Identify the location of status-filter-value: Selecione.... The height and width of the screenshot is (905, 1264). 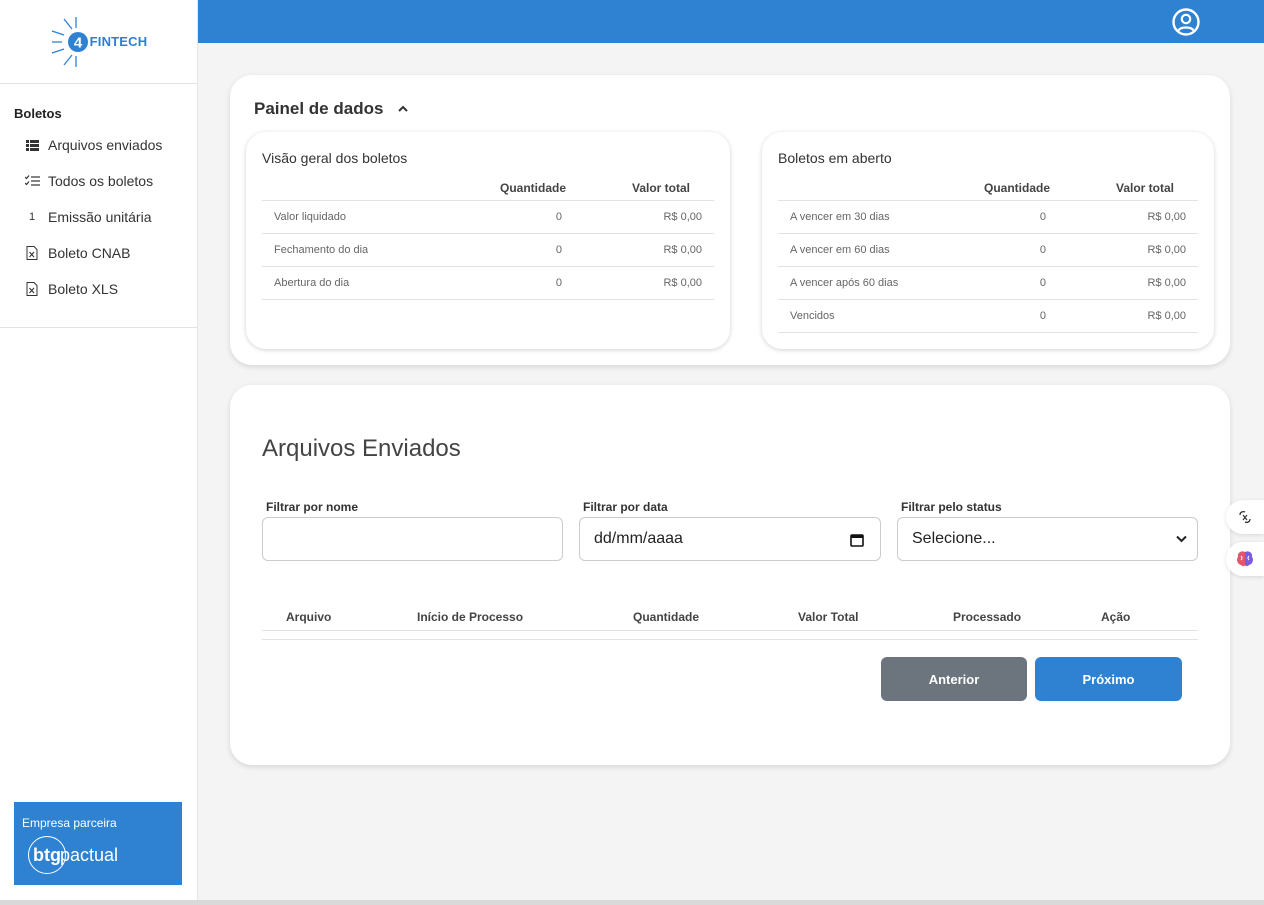
(954, 538).